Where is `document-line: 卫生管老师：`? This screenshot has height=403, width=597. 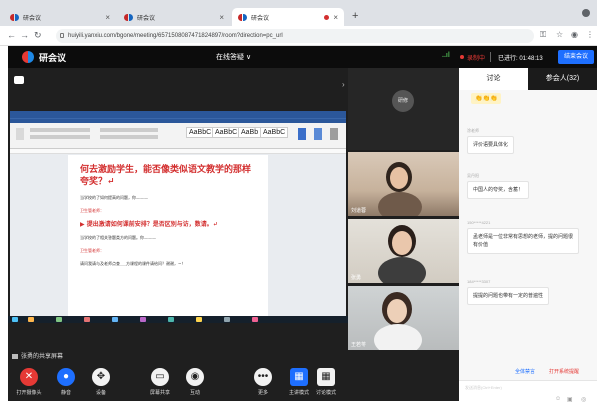 document-line: 卫生管老师： is located at coordinates (92, 250).